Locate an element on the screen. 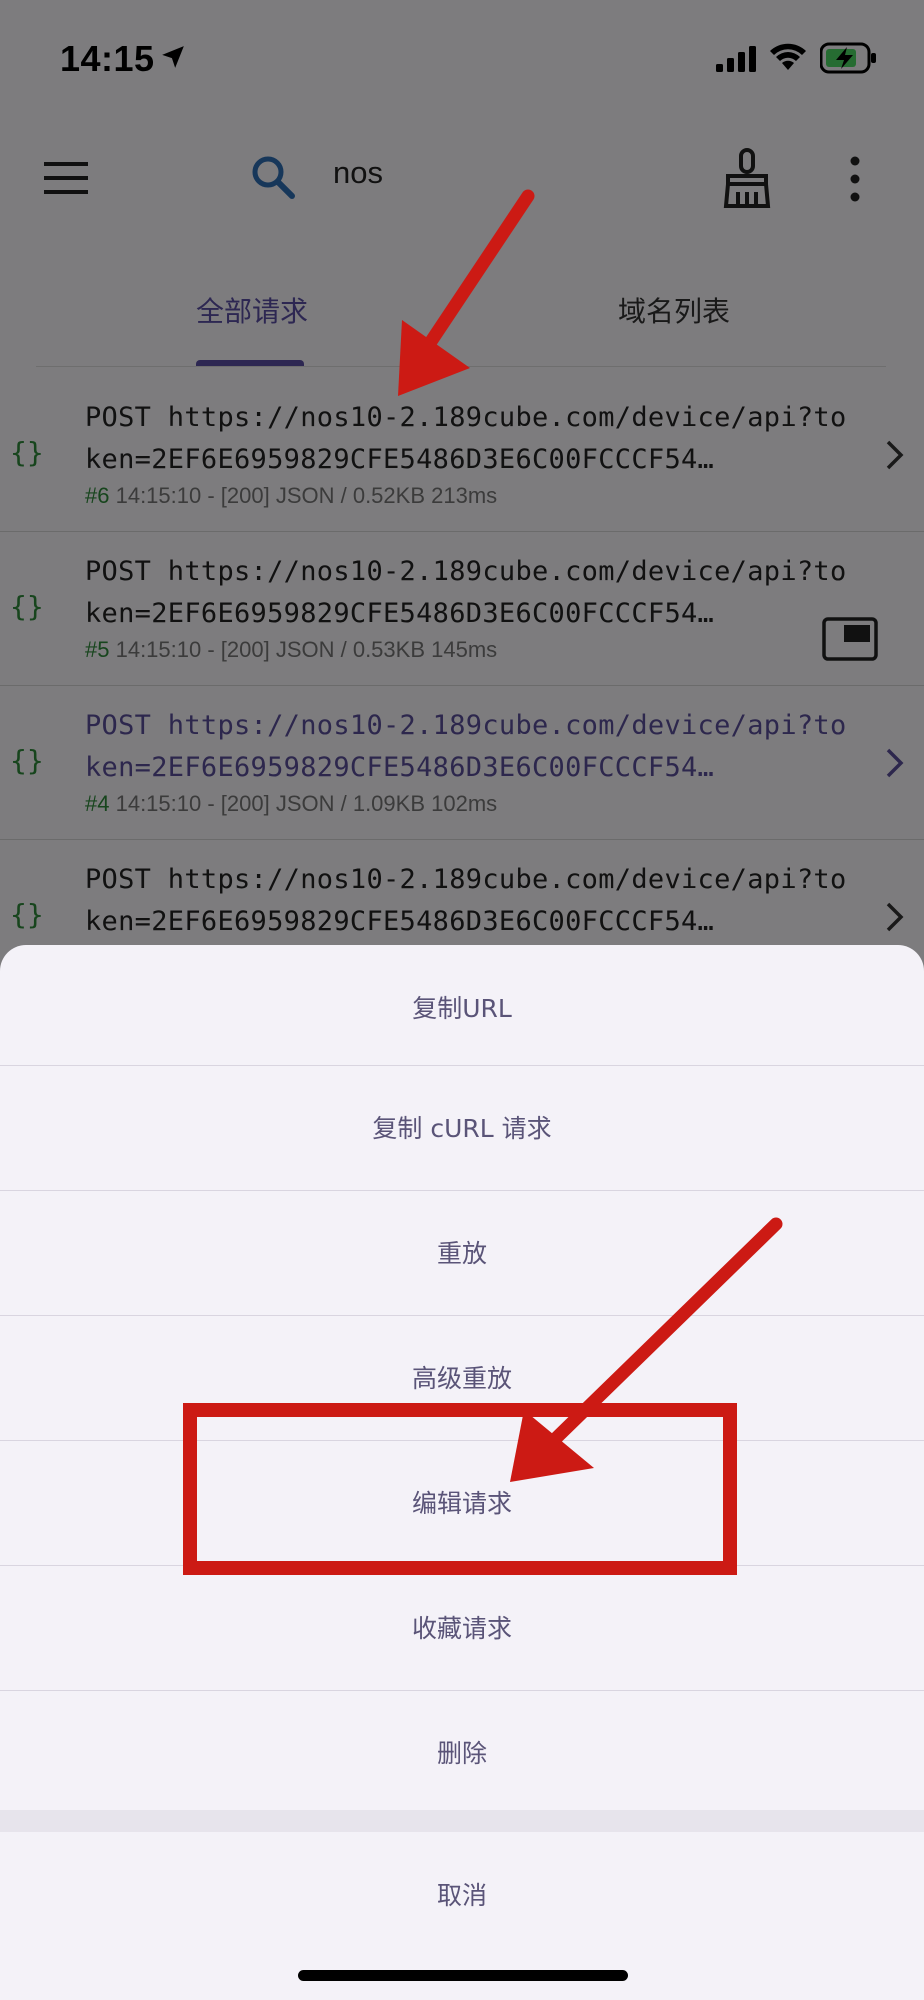 This screenshot has height=2000, width=924. home-indicator is located at coordinates (463, 1975).